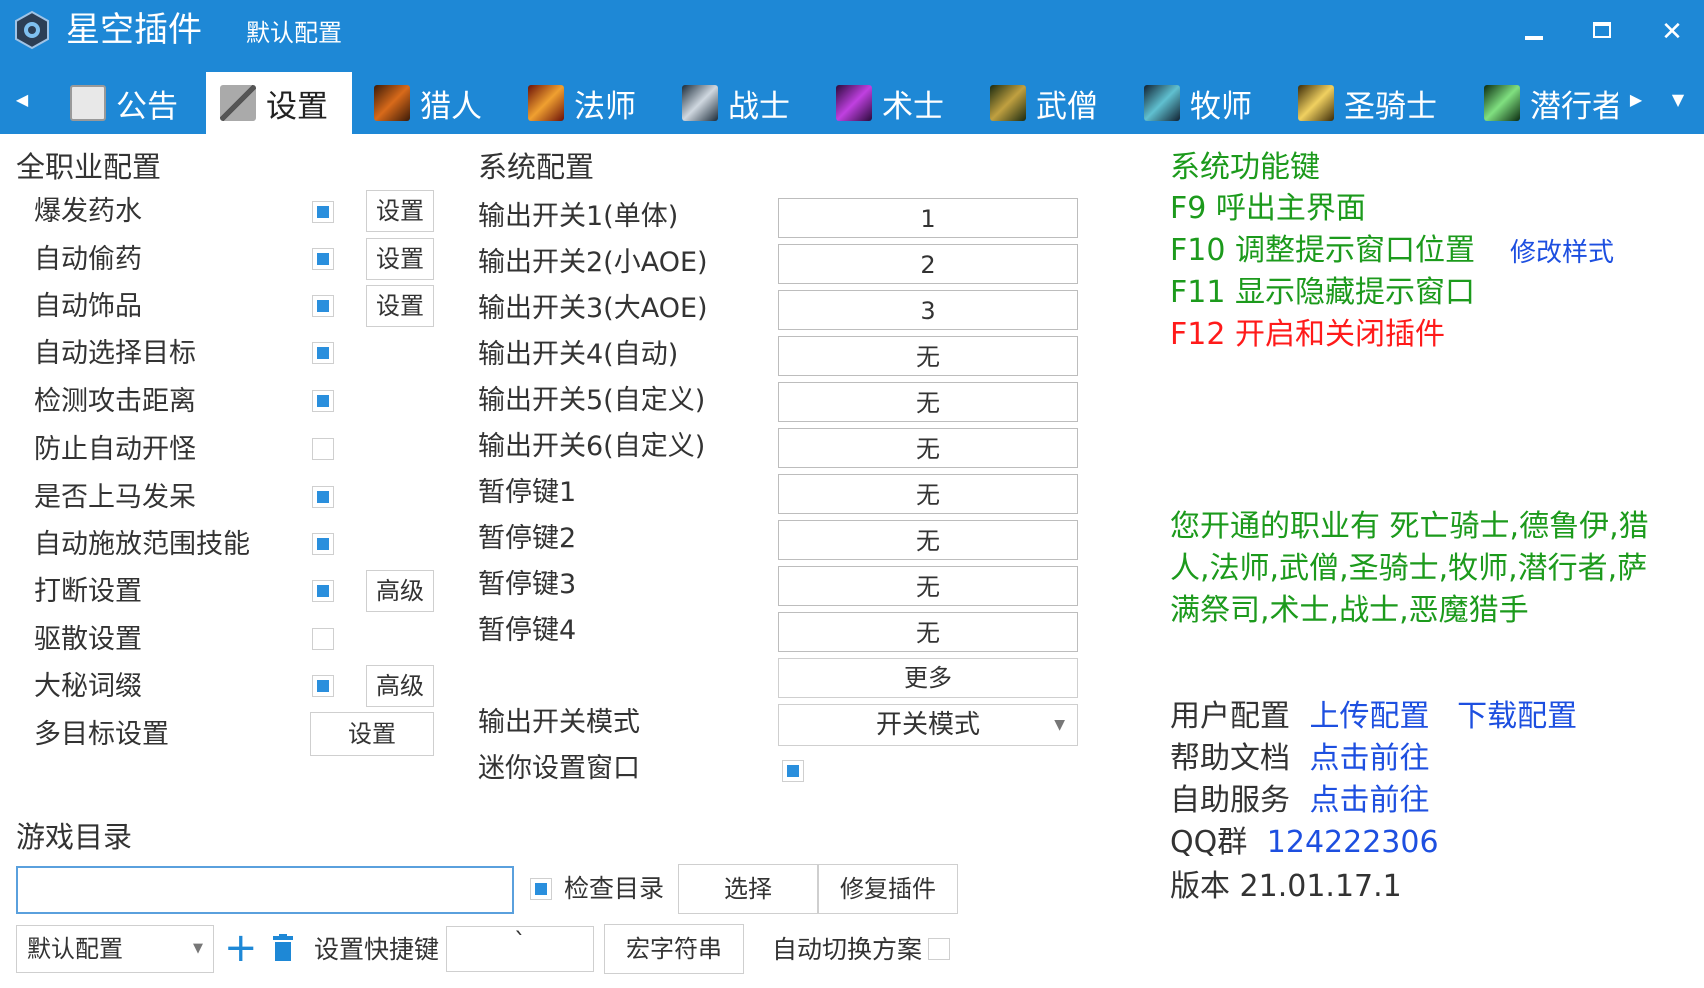 Image resolution: width=1704 pixels, height=988 pixels. What do you see at coordinates (400, 259) in the screenshot?
I see `auto-steal-potion-settings-button: 设置` at bounding box center [400, 259].